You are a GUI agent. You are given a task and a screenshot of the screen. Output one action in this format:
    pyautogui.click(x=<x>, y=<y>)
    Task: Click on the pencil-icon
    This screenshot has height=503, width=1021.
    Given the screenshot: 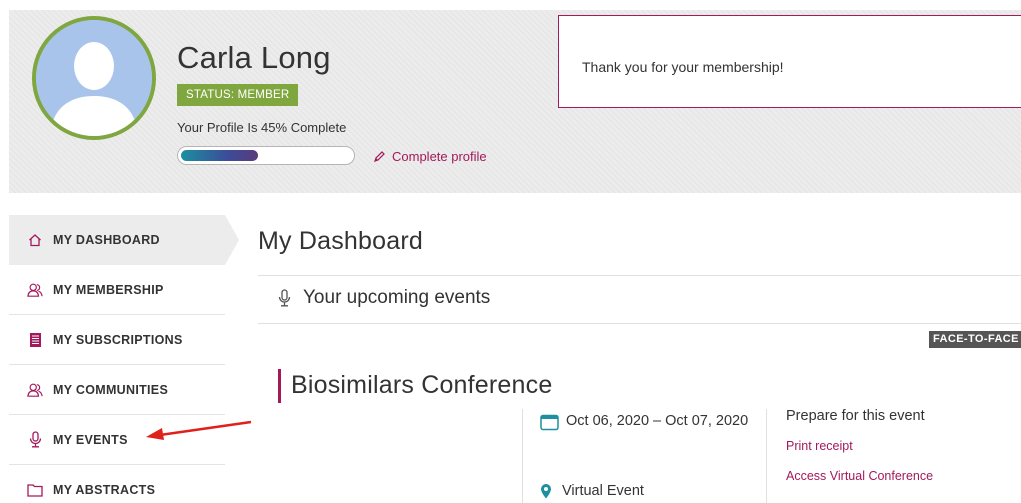 What is the action you would take?
    pyautogui.click(x=379, y=156)
    